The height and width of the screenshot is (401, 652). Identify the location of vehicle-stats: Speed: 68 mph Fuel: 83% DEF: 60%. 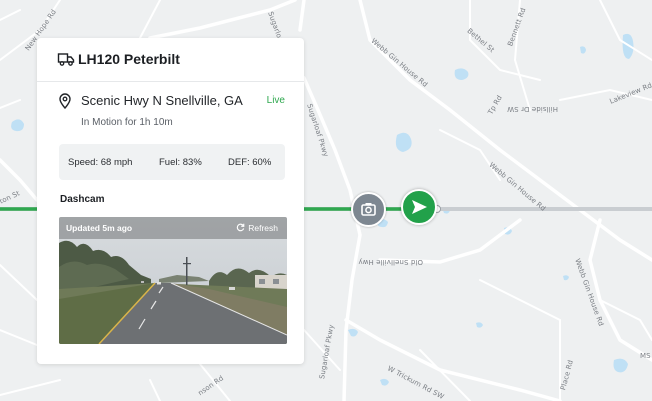
(172, 162).